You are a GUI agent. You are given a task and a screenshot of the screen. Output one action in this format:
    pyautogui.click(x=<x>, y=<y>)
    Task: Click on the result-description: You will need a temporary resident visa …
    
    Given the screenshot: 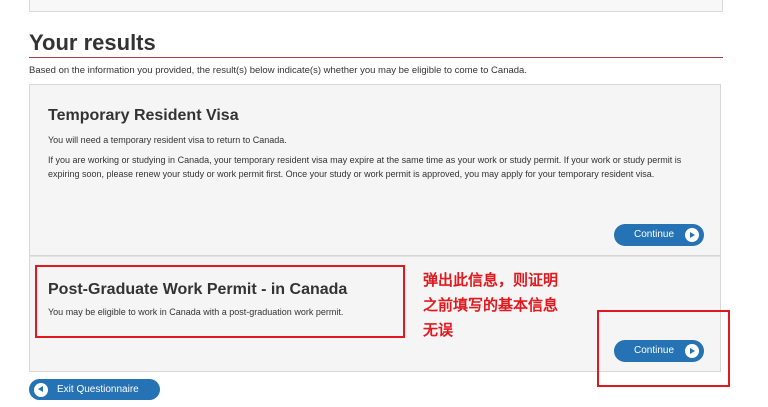 What is the action you would take?
    pyautogui.click(x=167, y=140)
    